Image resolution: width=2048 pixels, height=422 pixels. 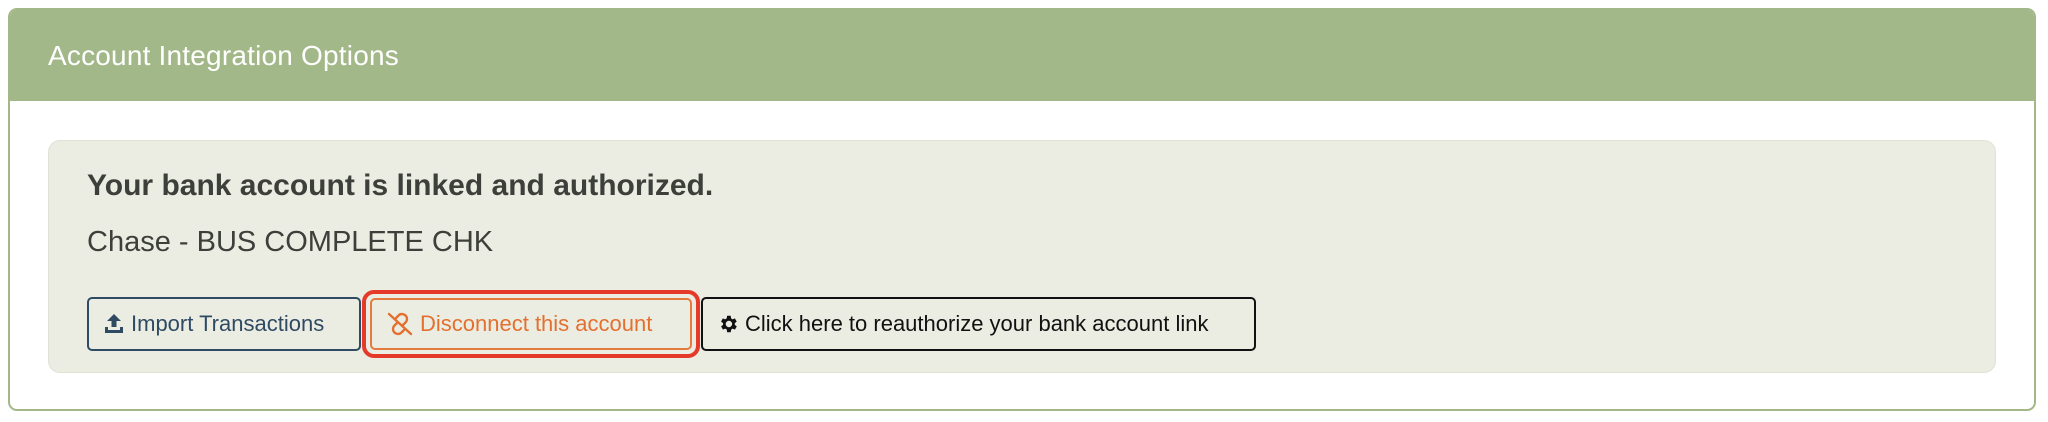 What do you see at coordinates (223, 55) in the screenshot?
I see `card-title: Account Integration Options` at bounding box center [223, 55].